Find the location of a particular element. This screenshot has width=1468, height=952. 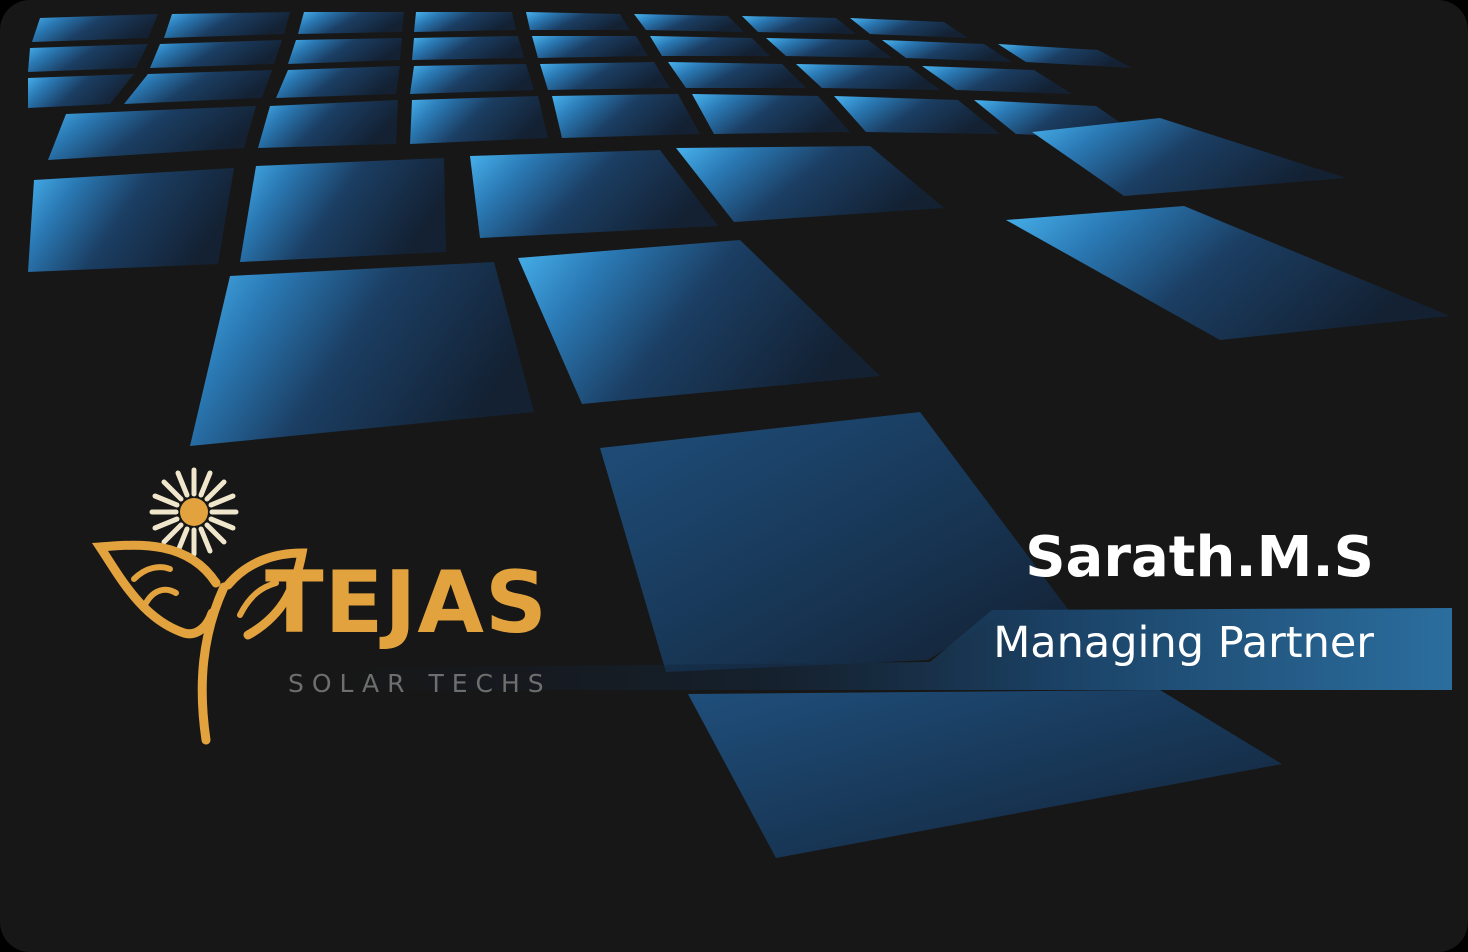

person-title: Managing Partner is located at coordinates (1183, 643).